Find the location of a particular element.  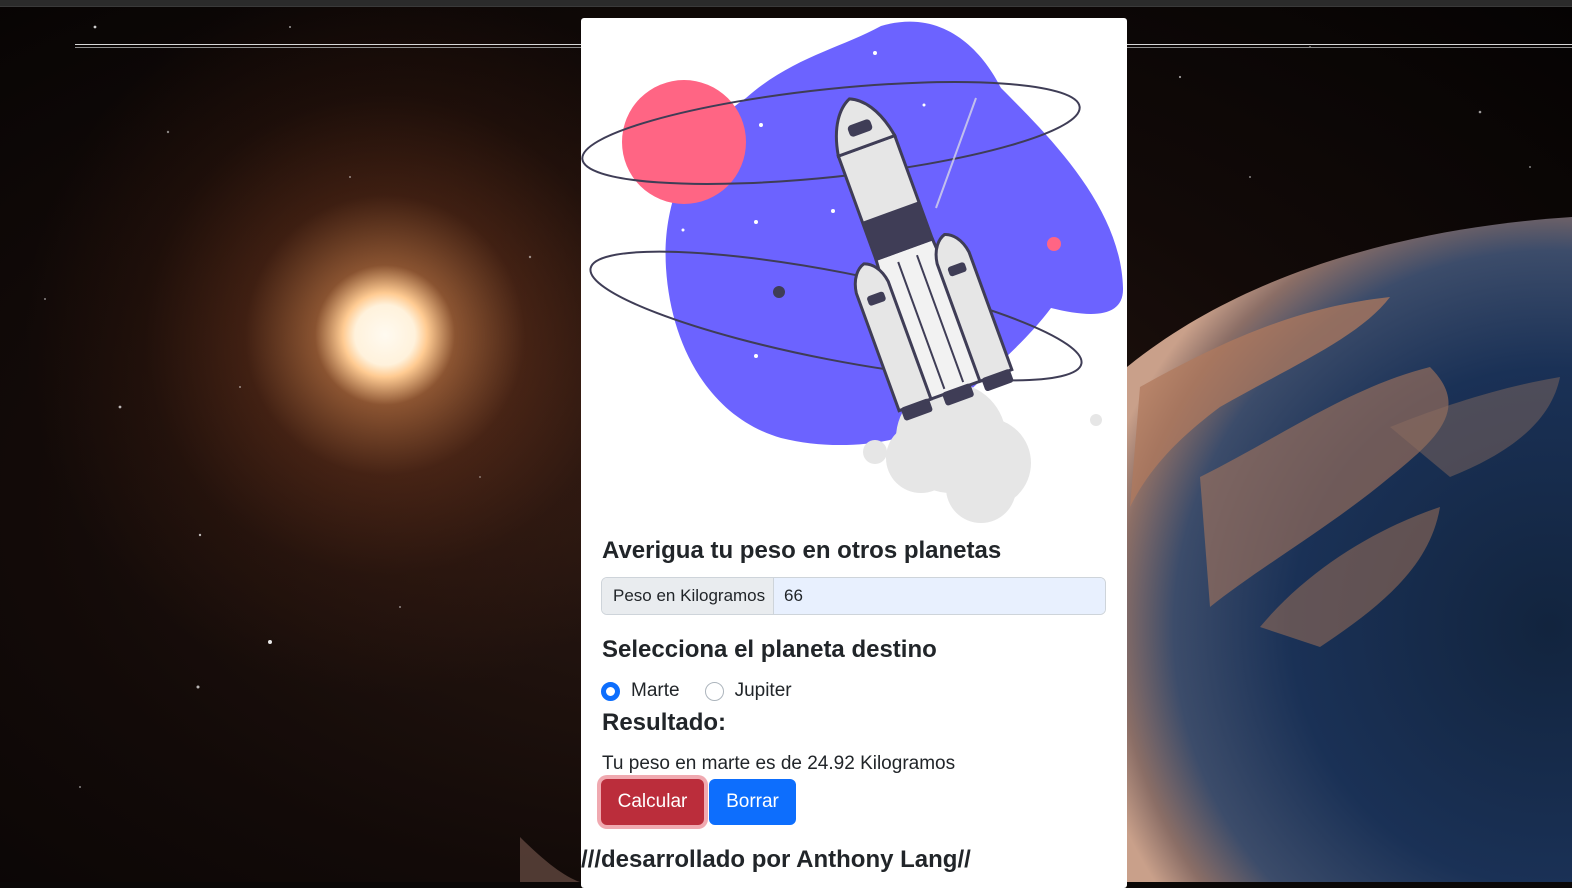

developer-credit: ///desarrollado por Anthony Lang// is located at coordinates (776, 859).